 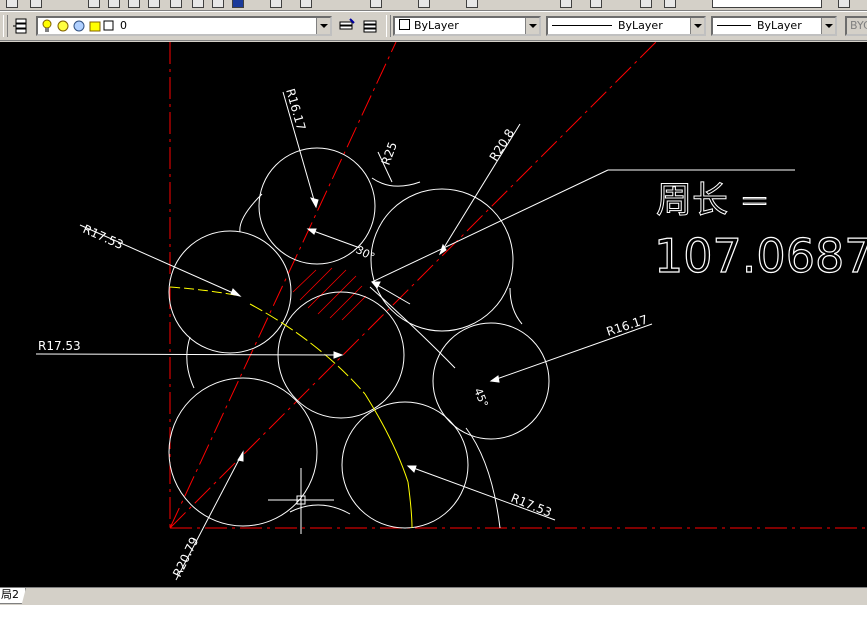 I want to click on undo-icon, so click(x=306, y=4).